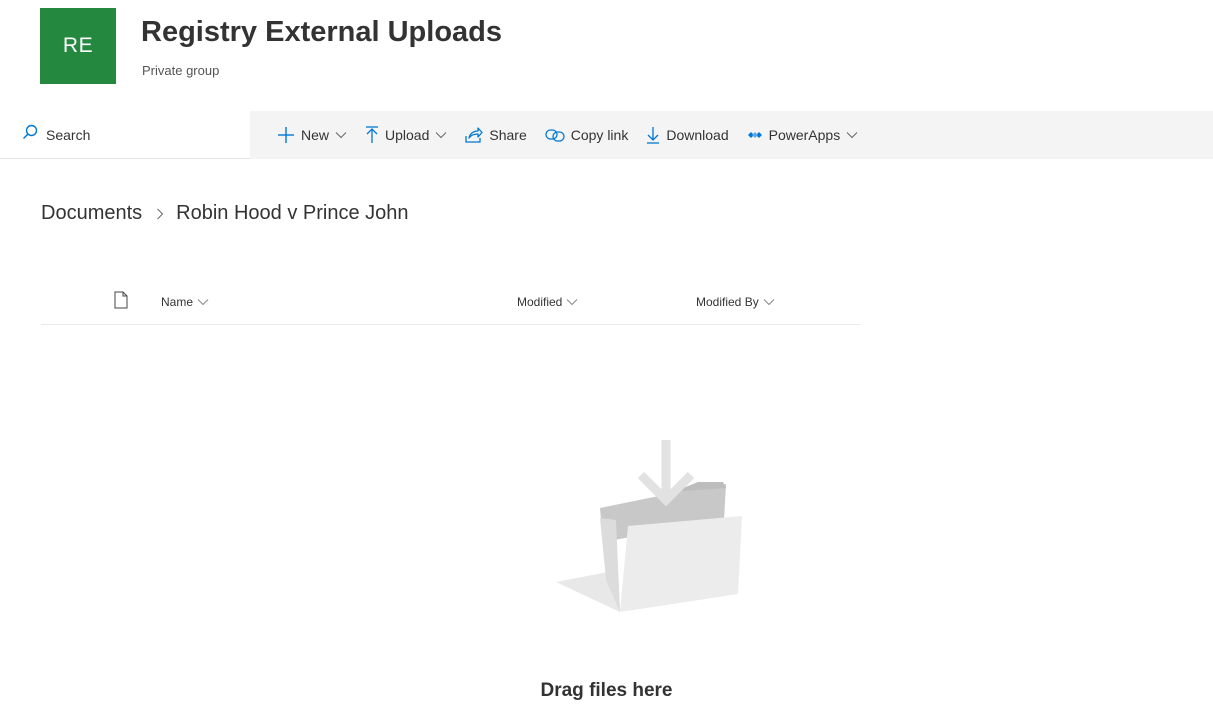  Describe the element at coordinates (177, 302) in the screenshot. I see `column-header-name-label: Name` at that location.